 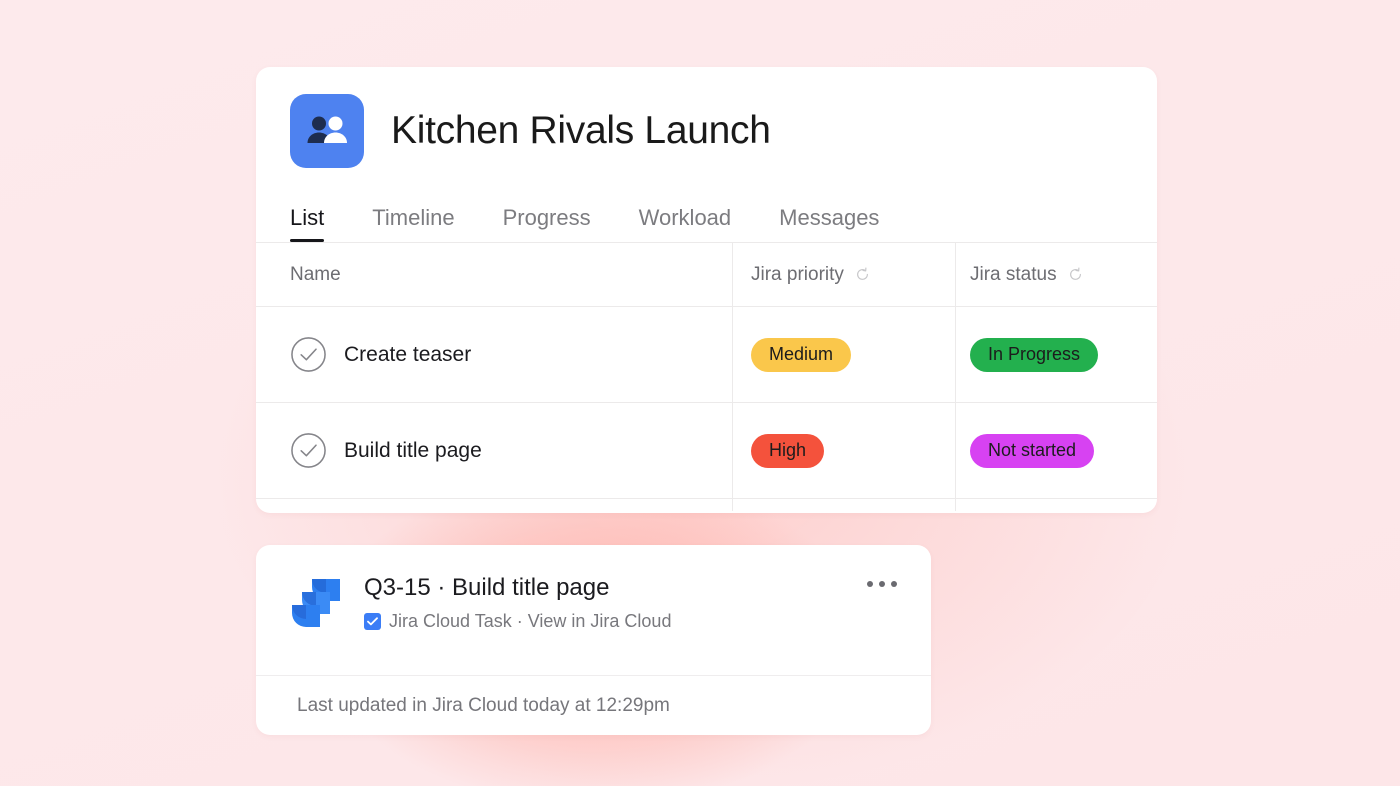 I want to click on status-badge: Not started, so click(x=1032, y=450).